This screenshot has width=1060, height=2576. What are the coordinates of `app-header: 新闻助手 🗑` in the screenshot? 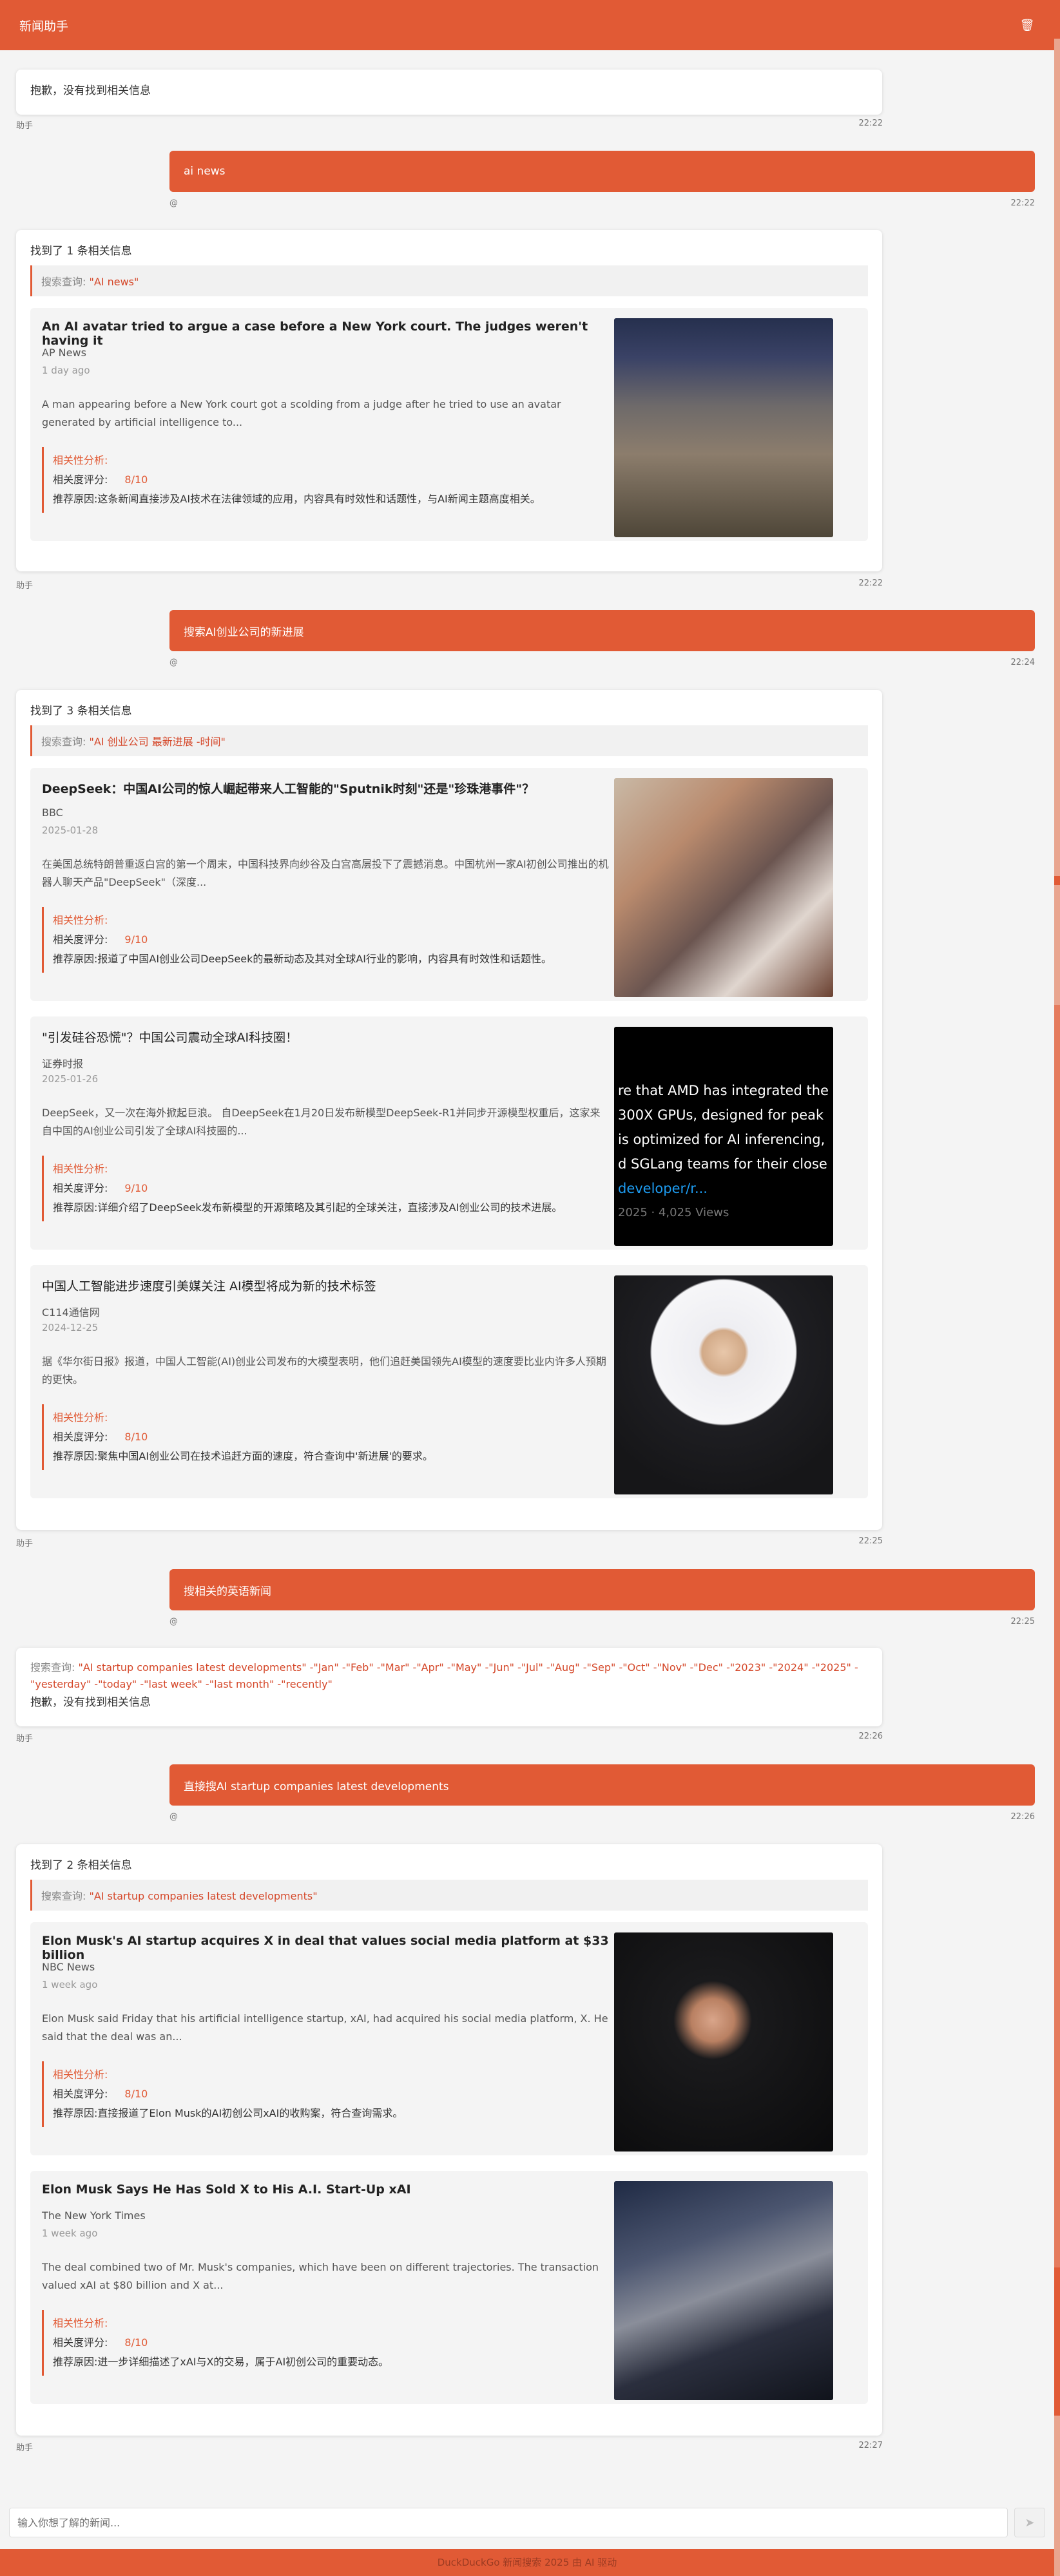 It's located at (527, 25).